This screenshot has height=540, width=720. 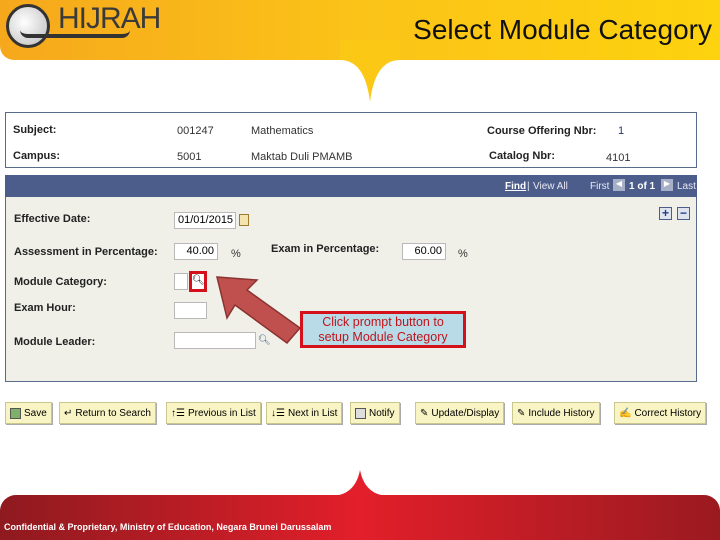 What do you see at coordinates (35, 130) in the screenshot?
I see `subject-label: Subject:` at bounding box center [35, 130].